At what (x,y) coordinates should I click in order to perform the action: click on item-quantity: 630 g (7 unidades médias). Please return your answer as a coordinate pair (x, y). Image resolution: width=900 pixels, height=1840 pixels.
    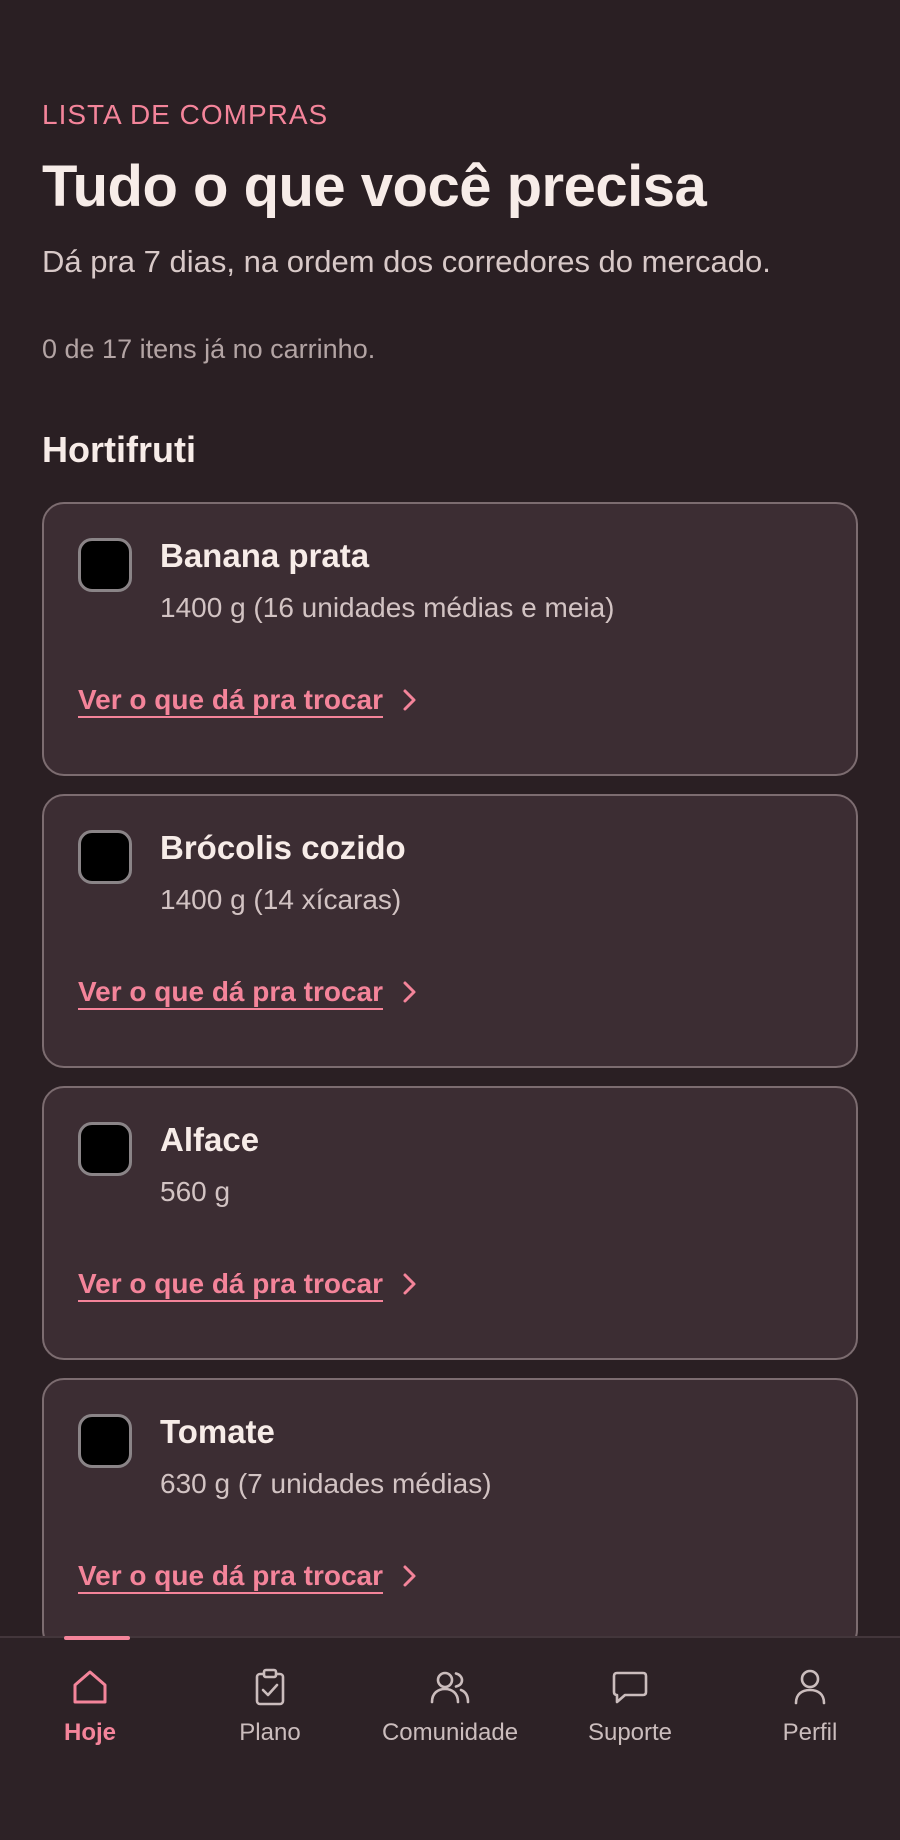
    Looking at the image, I should click on (326, 1483).